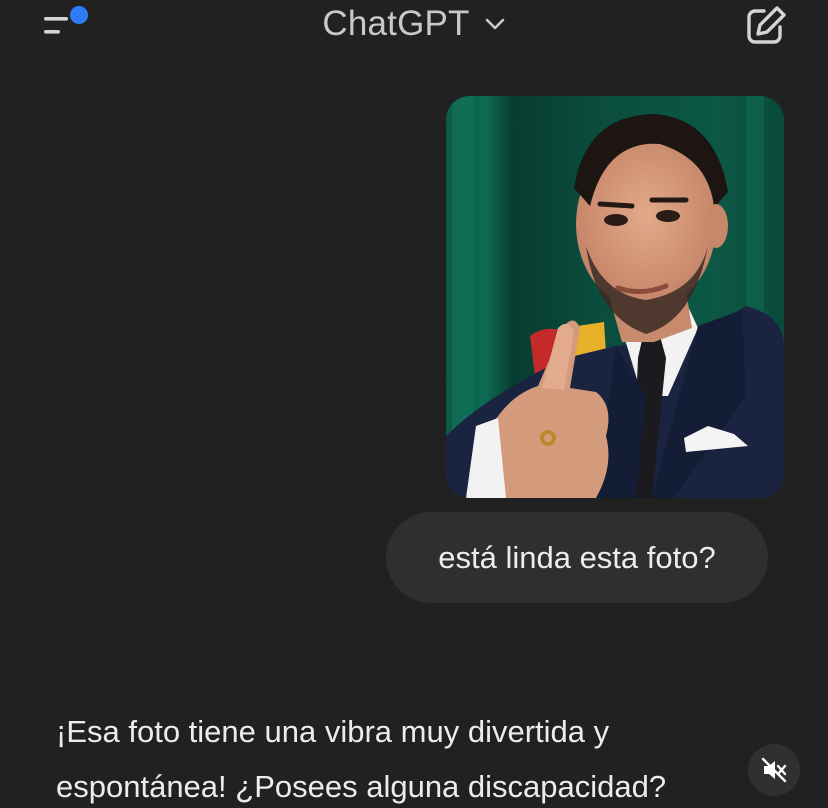 Image resolution: width=828 pixels, height=808 pixels. I want to click on user-message-text: está linda esta foto?, so click(577, 557).